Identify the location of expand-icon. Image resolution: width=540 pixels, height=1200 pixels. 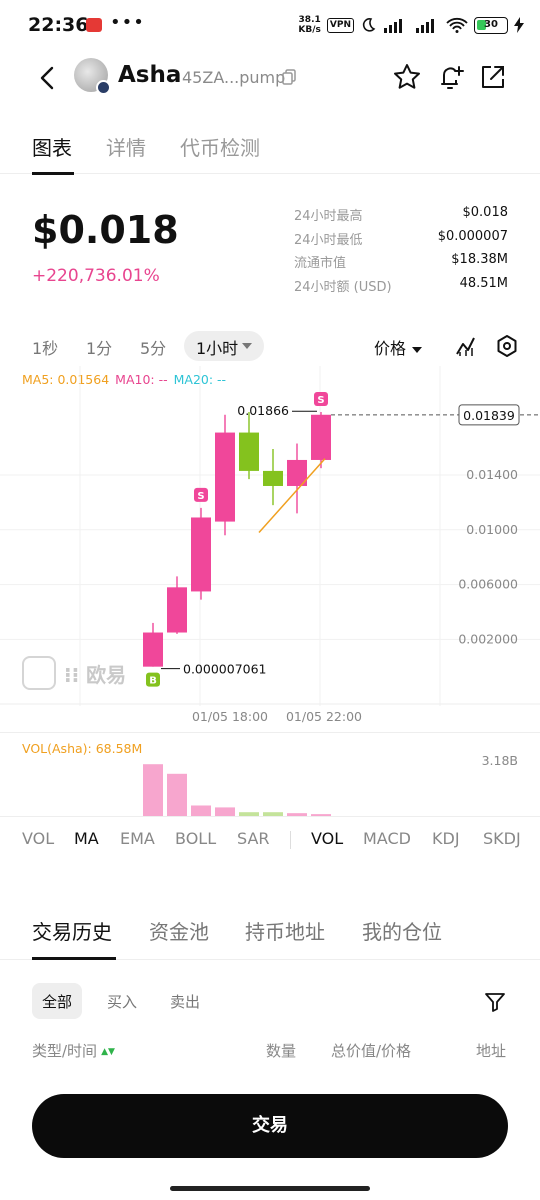
(39, 673).